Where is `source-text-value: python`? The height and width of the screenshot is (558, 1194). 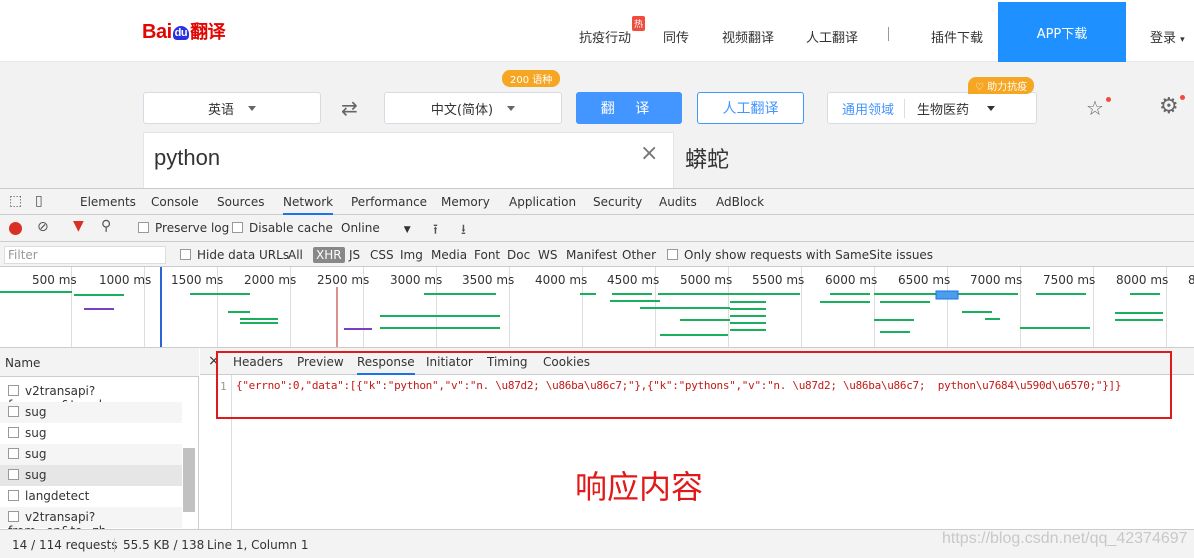
source-text-value: python is located at coordinates (187, 157).